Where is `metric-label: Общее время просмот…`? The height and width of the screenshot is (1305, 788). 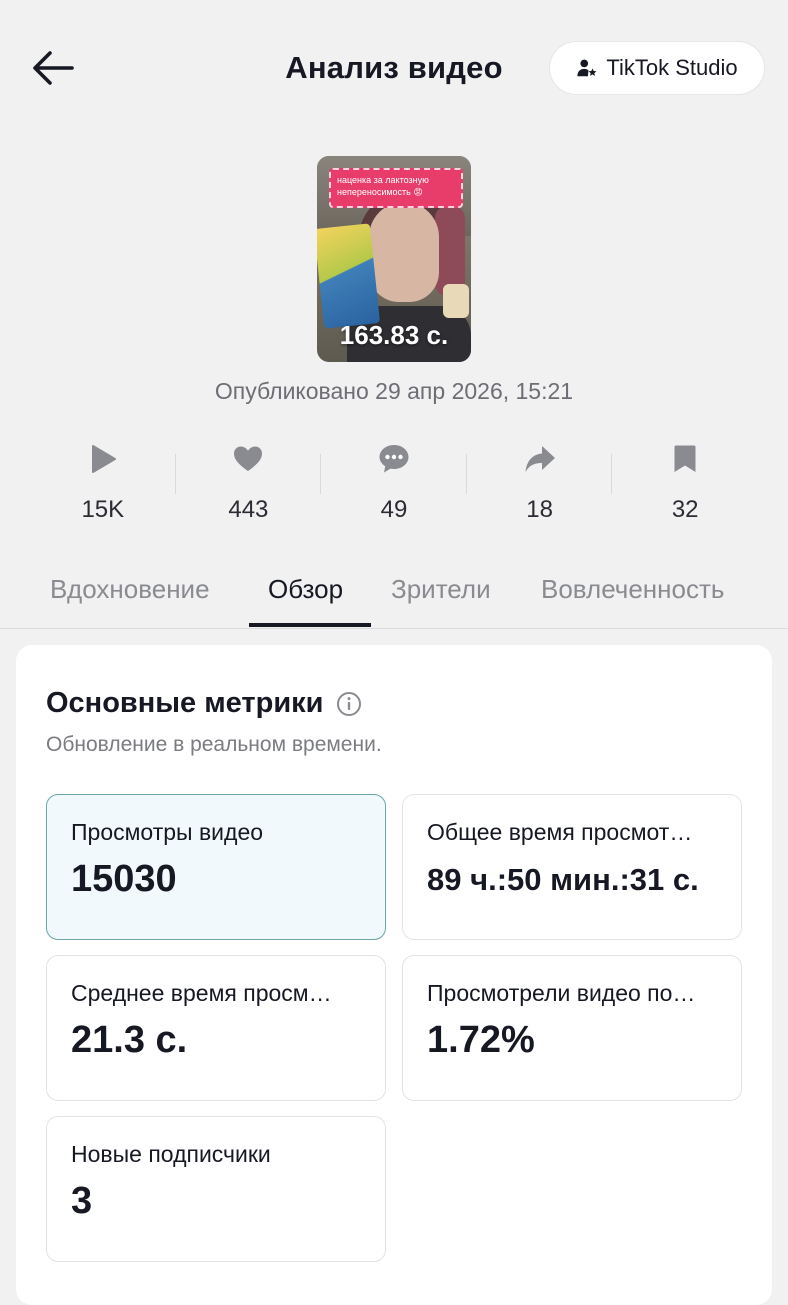 metric-label: Общее время просмот… is located at coordinates (560, 832).